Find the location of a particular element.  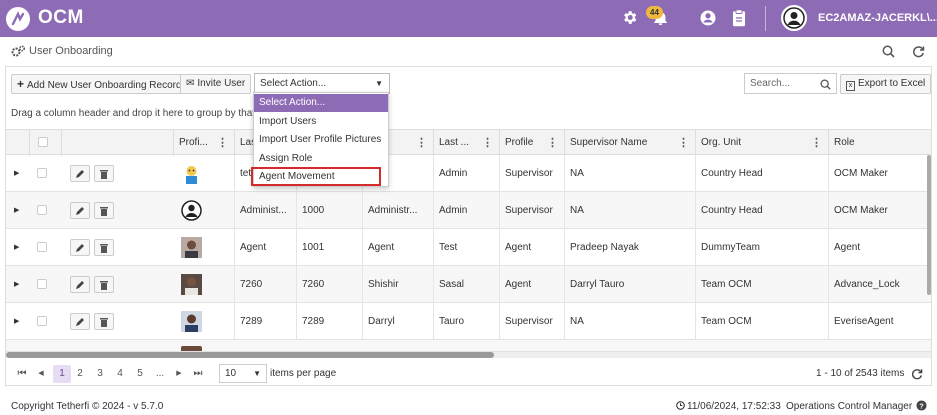

page-3: 3 is located at coordinates (100, 374).